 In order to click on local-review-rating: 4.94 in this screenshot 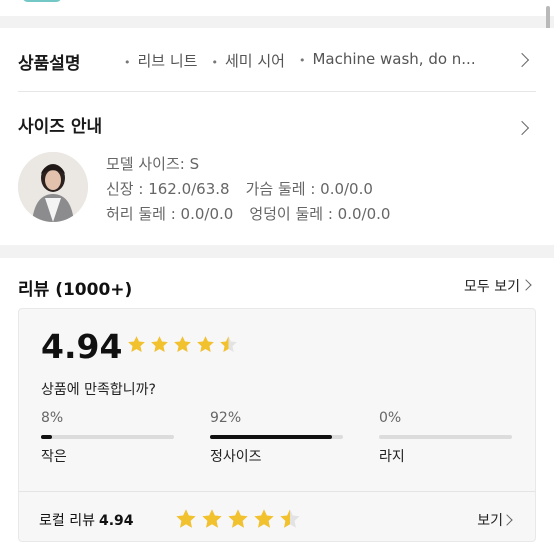, I will do `click(116, 521)`.